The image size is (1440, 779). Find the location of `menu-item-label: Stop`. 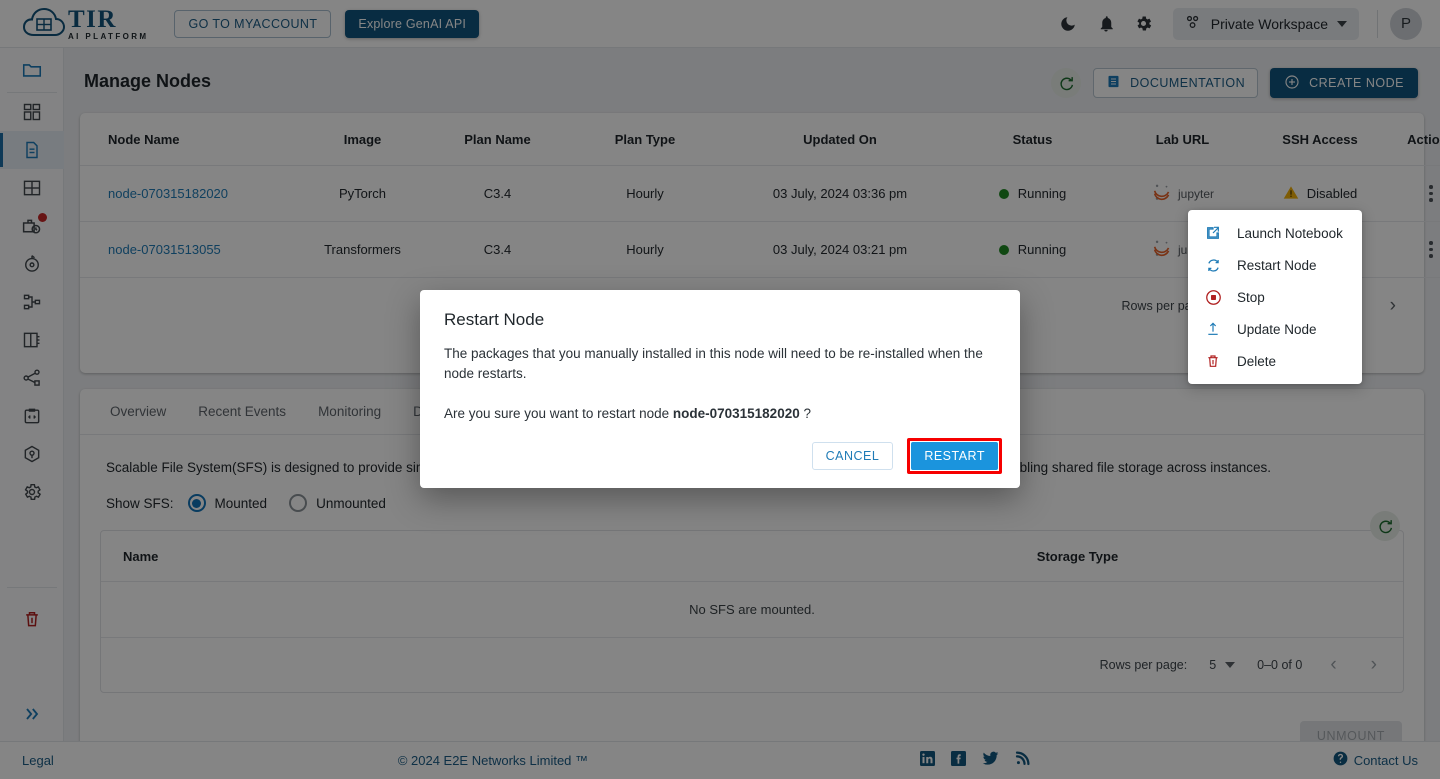

menu-item-label: Stop is located at coordinates (1251, 297).